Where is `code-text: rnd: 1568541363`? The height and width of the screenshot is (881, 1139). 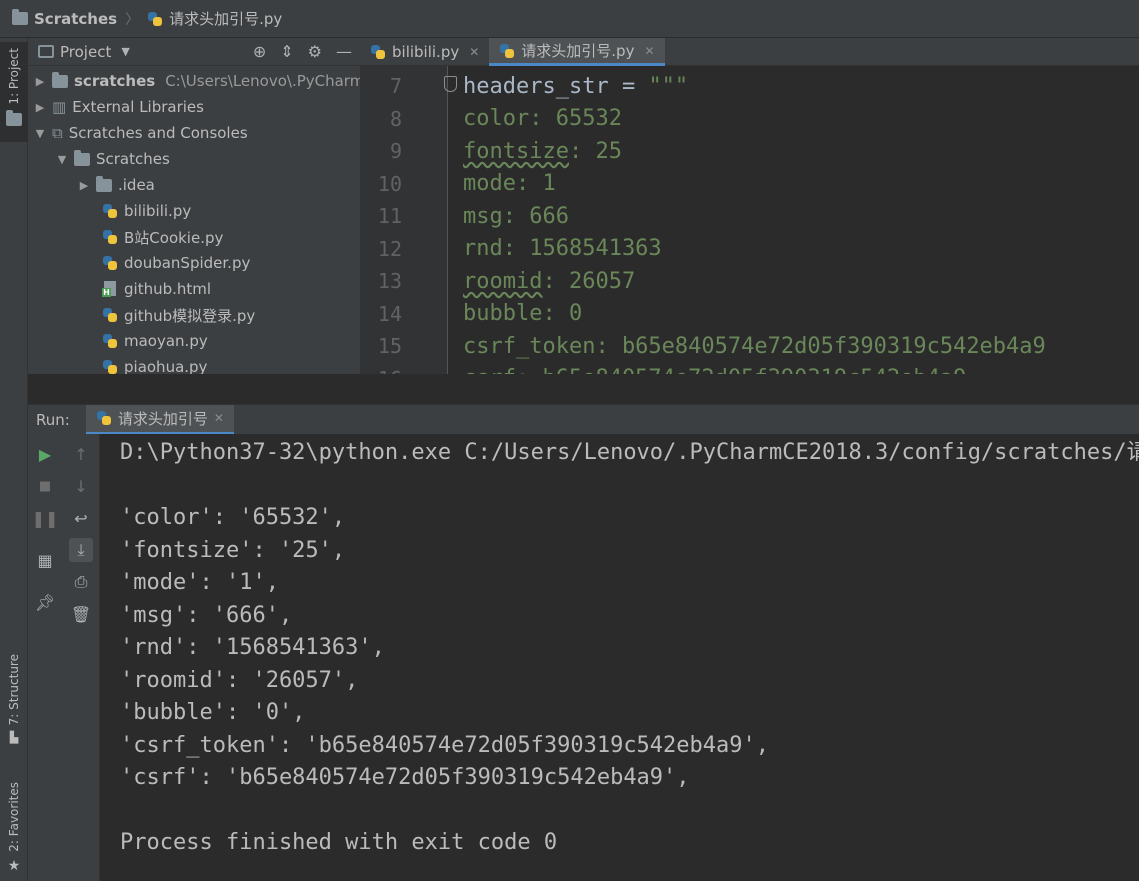
code-text: rnd: 1568541363 is located at coordinates (562, 248).